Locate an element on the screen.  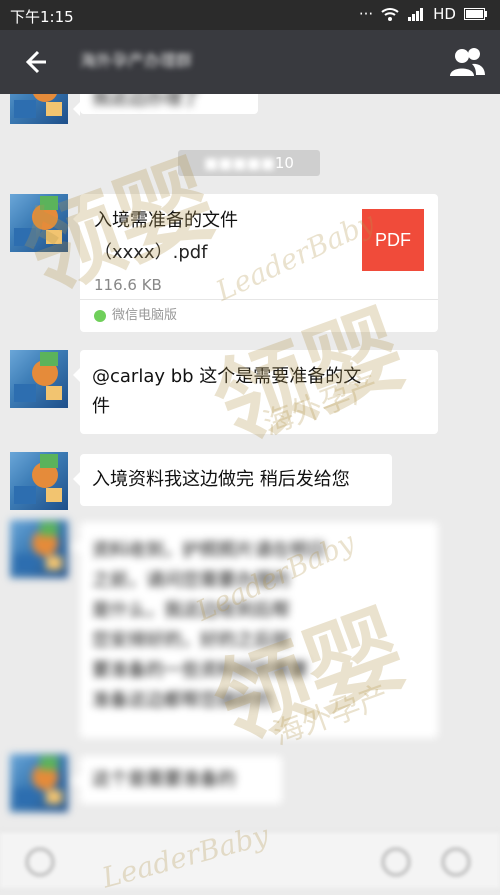
chat-header: 海外孕产办理群 is located at coordinates (250, 62).